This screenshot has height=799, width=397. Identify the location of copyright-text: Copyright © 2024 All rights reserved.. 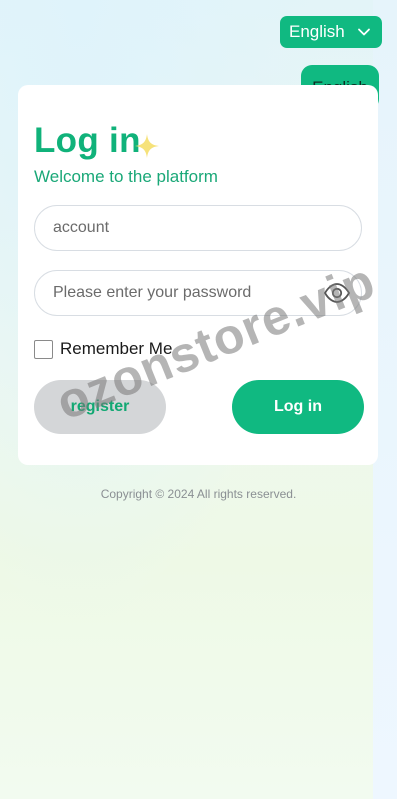
(198, 494).